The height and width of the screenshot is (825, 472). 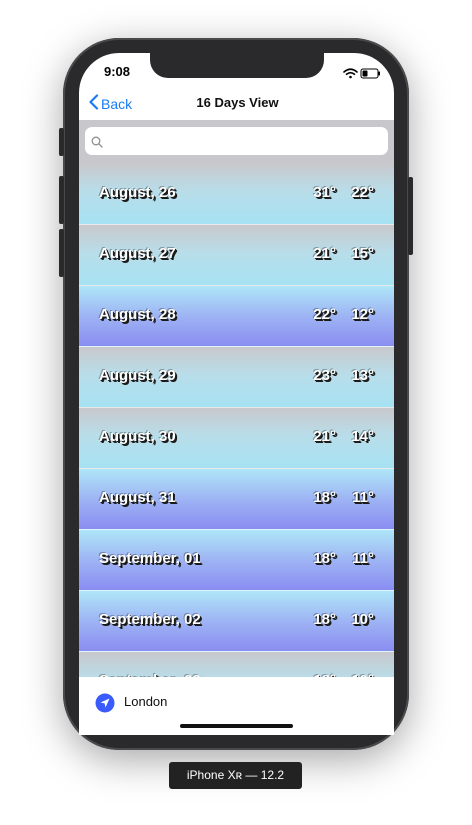 I want to click on forecast-date: September, 02, so click(x=150, y=619).